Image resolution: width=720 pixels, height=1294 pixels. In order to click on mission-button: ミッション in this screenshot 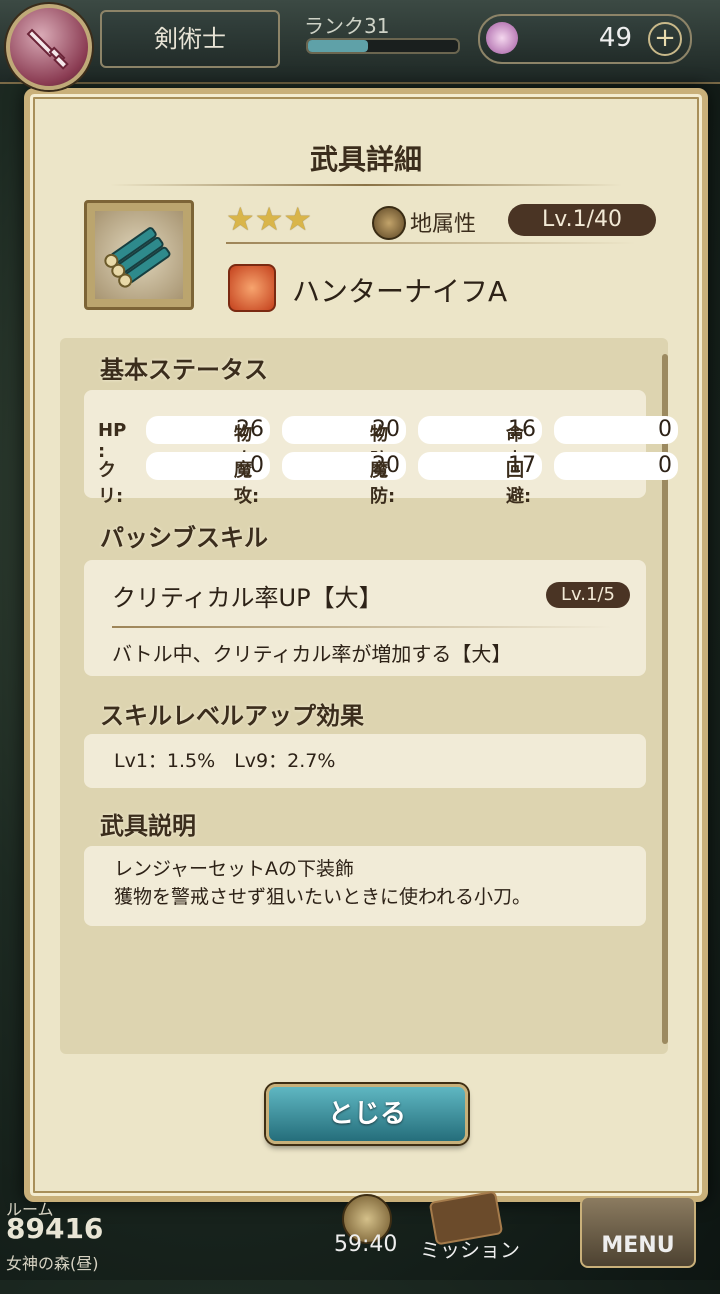, I will do `click(470, 1248)`.